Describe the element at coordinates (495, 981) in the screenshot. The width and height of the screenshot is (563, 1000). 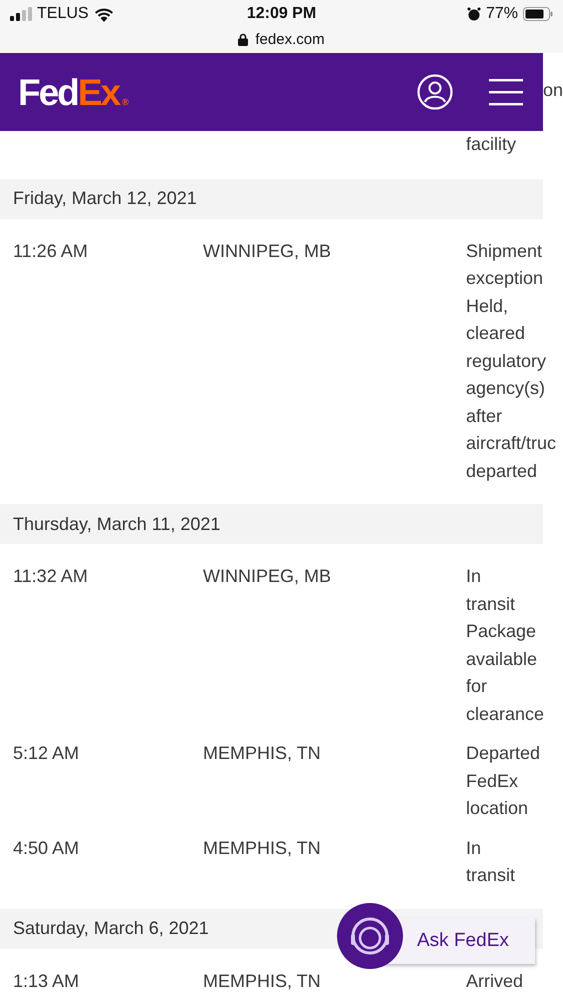
I see `event-status: Arrived` at that location.